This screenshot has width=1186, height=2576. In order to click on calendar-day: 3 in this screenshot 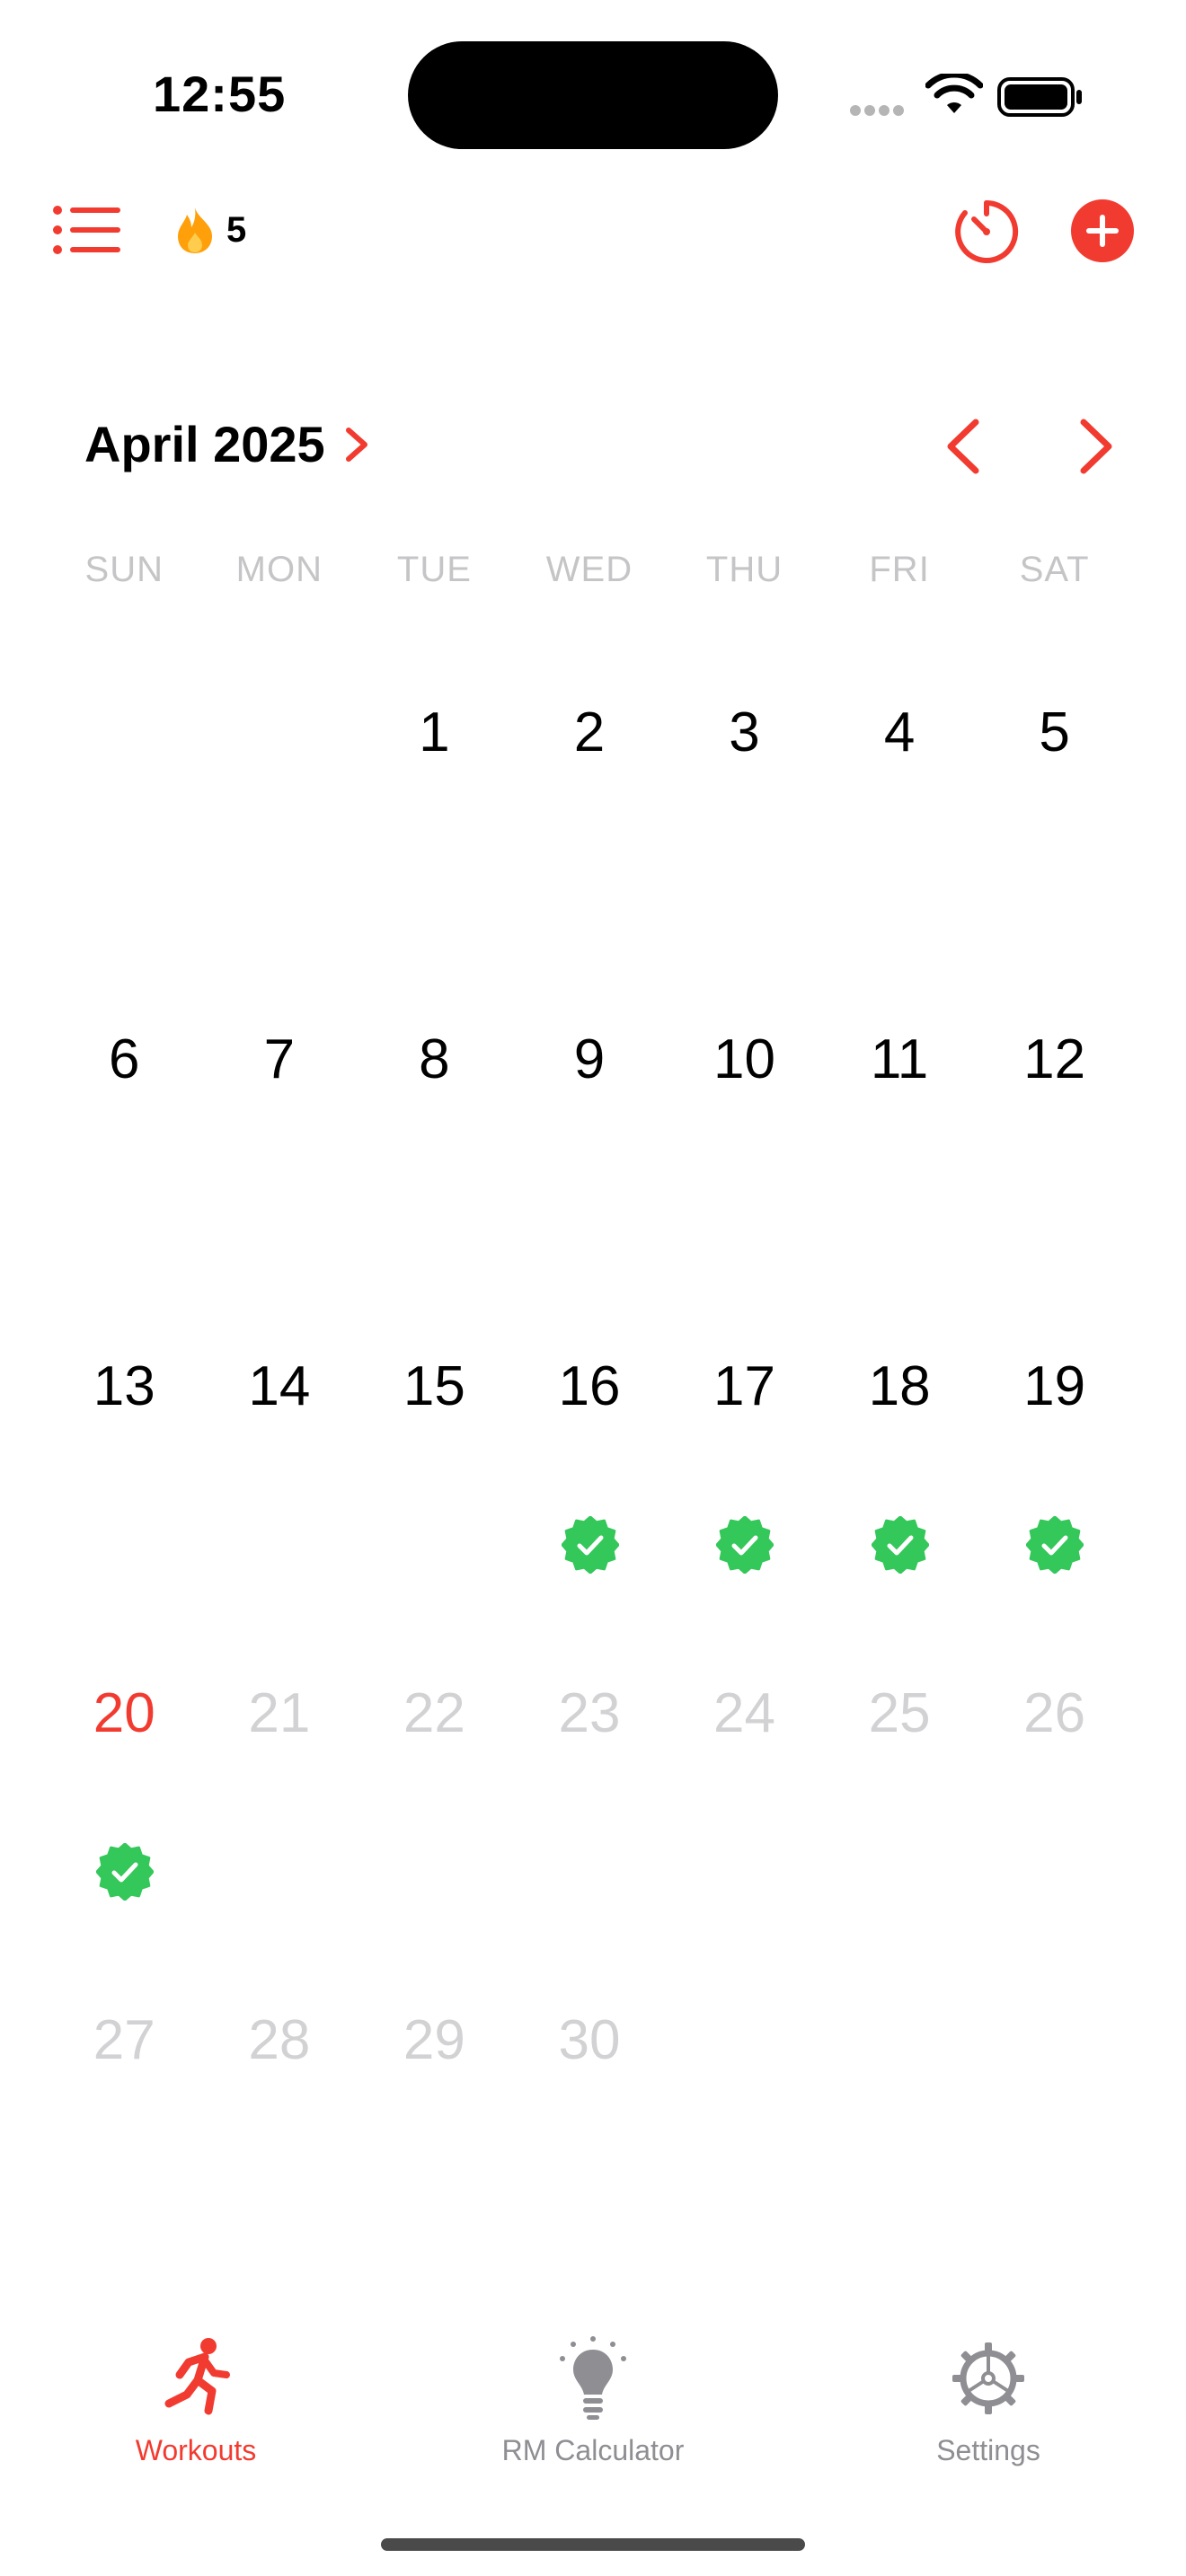, I will do `click(744, 817)`.